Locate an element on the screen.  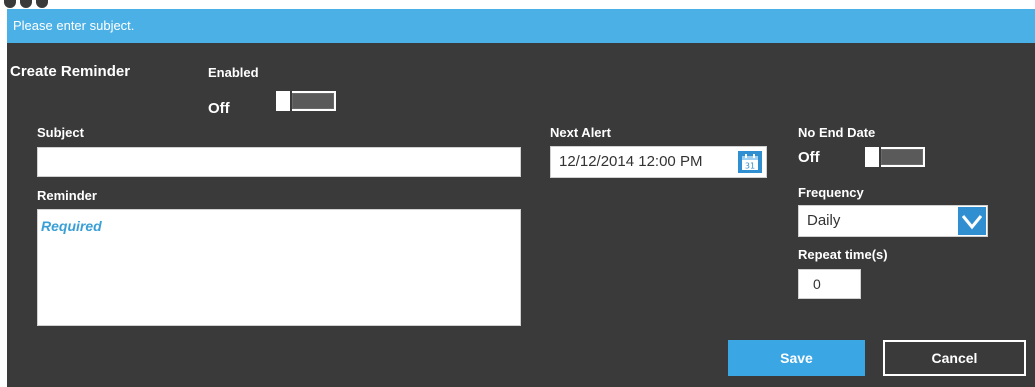
frequency-value: Daily is located at coordinates (824, 220).